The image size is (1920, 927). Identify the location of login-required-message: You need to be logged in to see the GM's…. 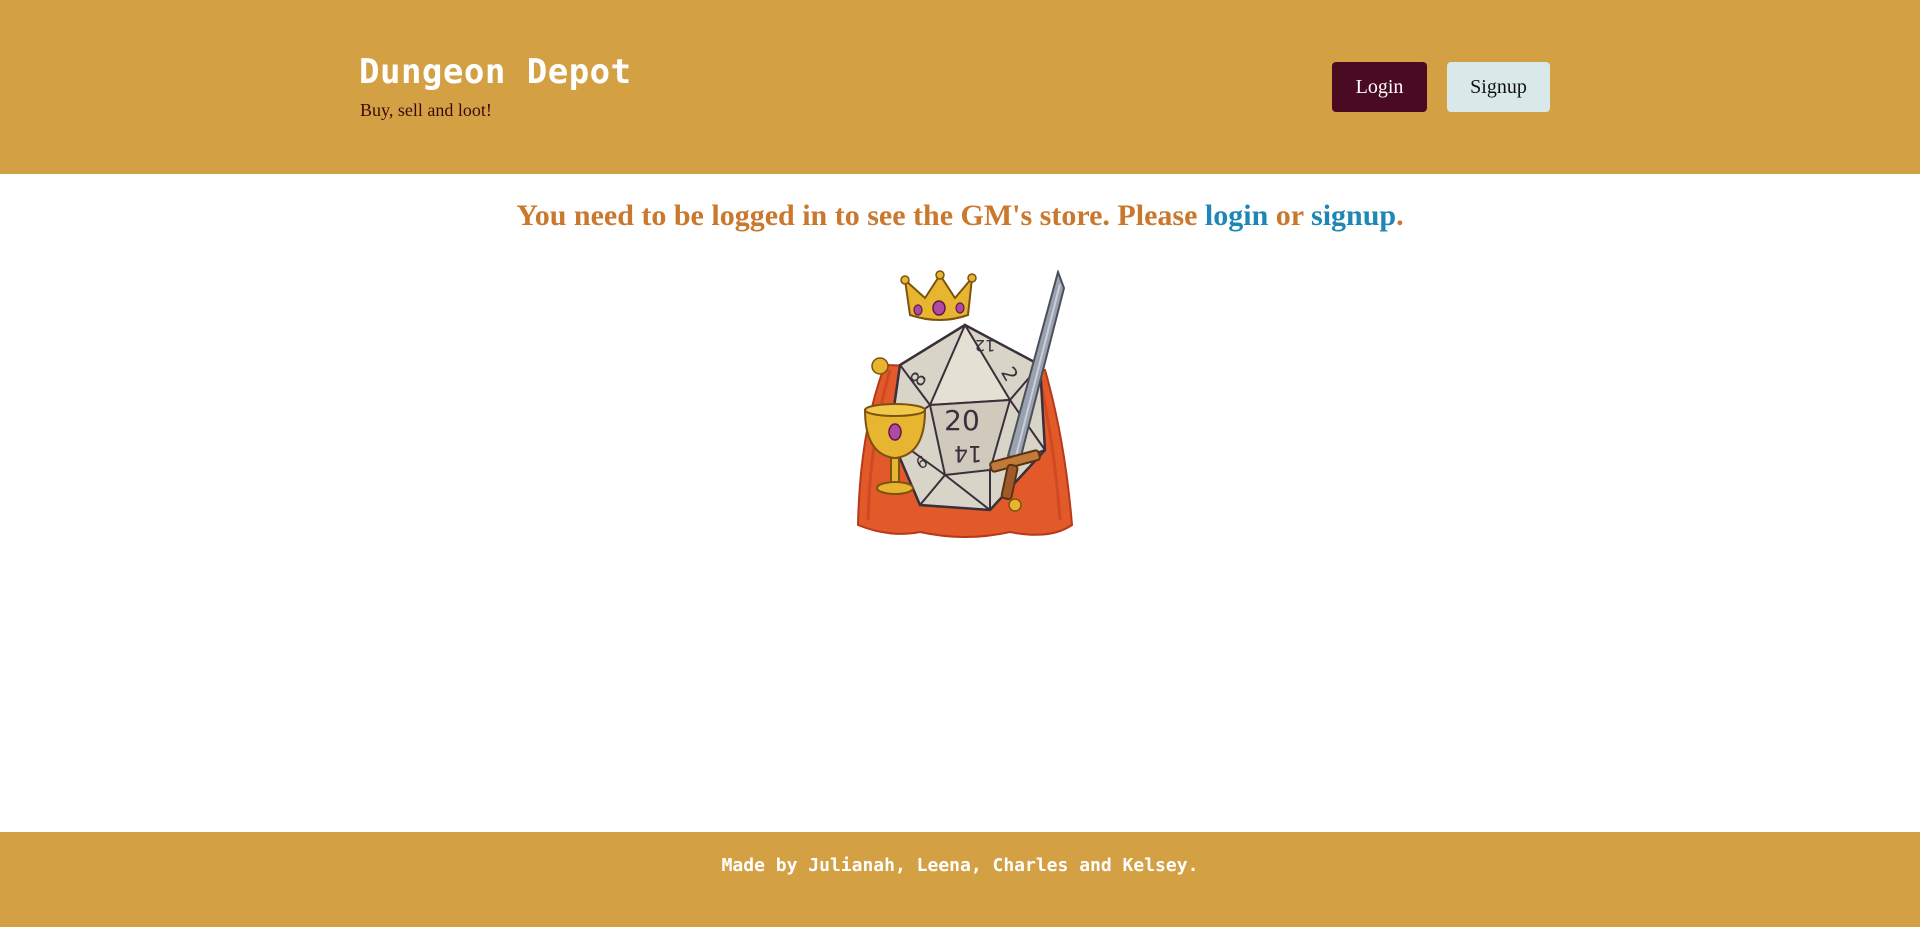
(960, 216).